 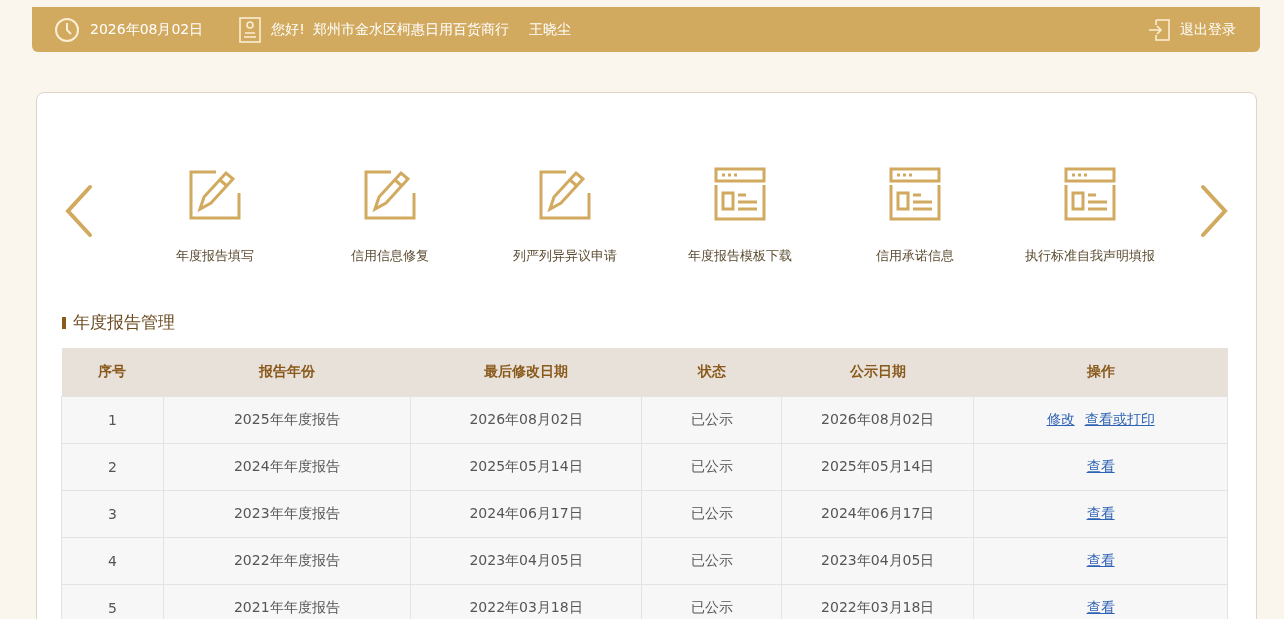 What do you see at coordinates (112, 514) in the screenshot?
I see `table-cell: 3` at bounding box center [112, 514].